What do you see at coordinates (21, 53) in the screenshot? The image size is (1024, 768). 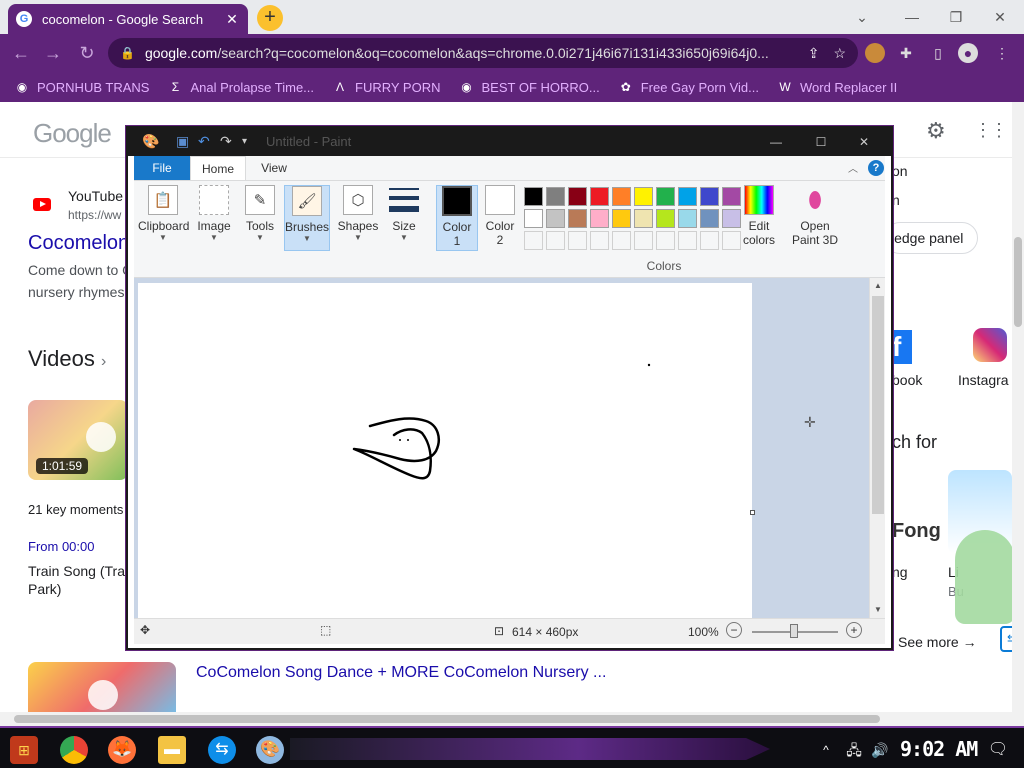 I see `back-icon: ←` at bounding box center [21, 53].